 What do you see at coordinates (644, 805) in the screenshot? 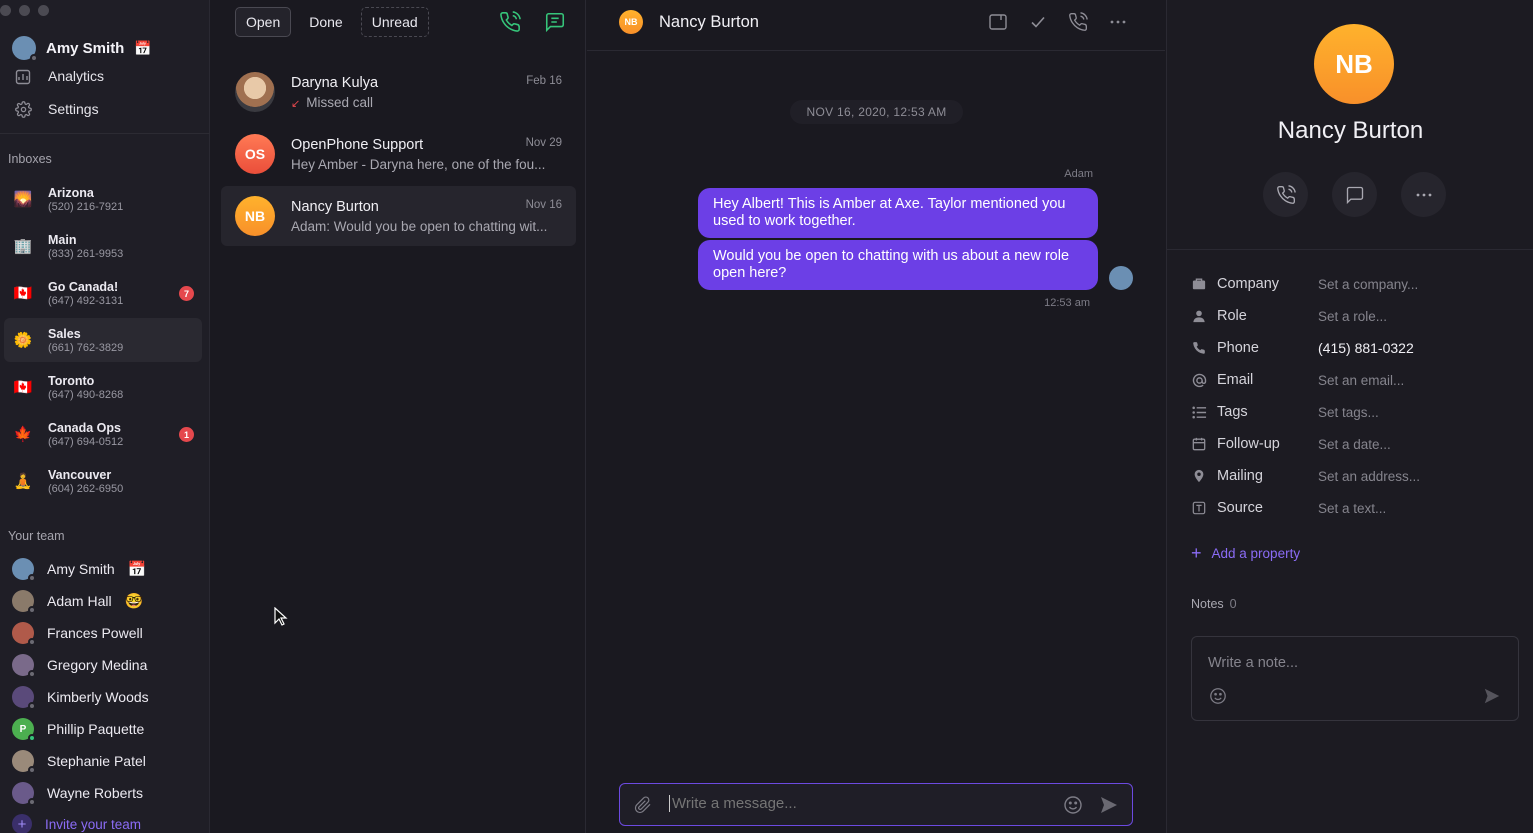
I see `attachment-icon` at bounding box center [644, 805].